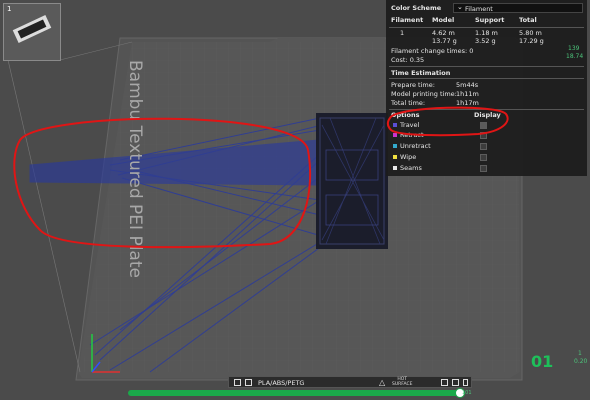  I want to click on option-unretract: Unretract, so click(487, 146).